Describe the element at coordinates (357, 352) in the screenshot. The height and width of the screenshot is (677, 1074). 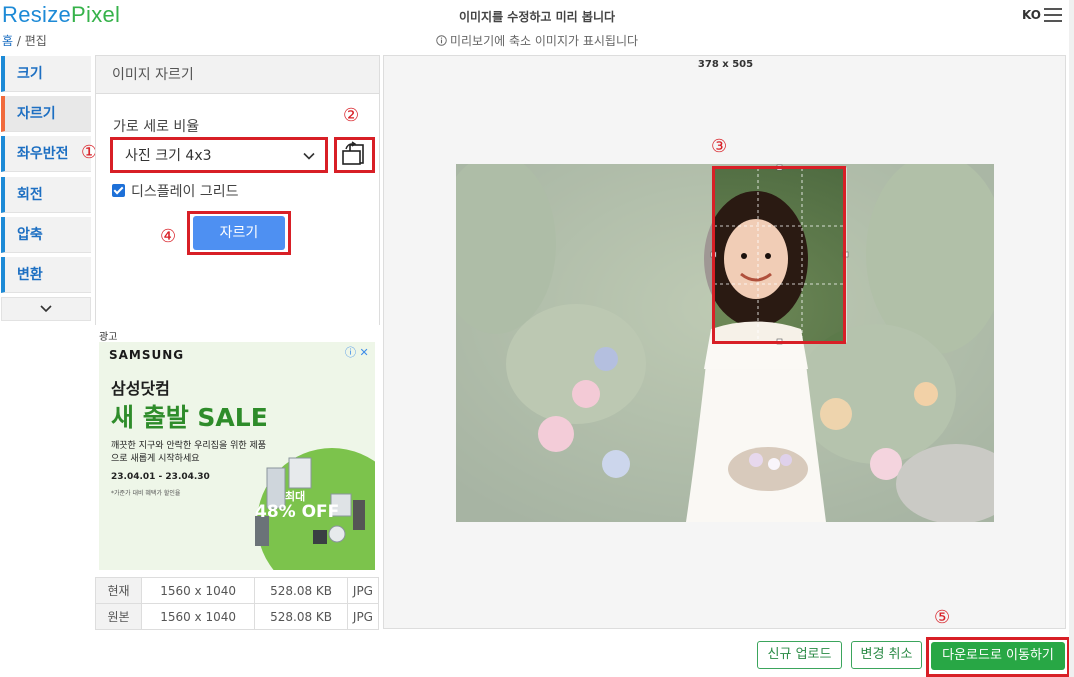
I see `adchoices-icon: ⓘ ✕` at that location.